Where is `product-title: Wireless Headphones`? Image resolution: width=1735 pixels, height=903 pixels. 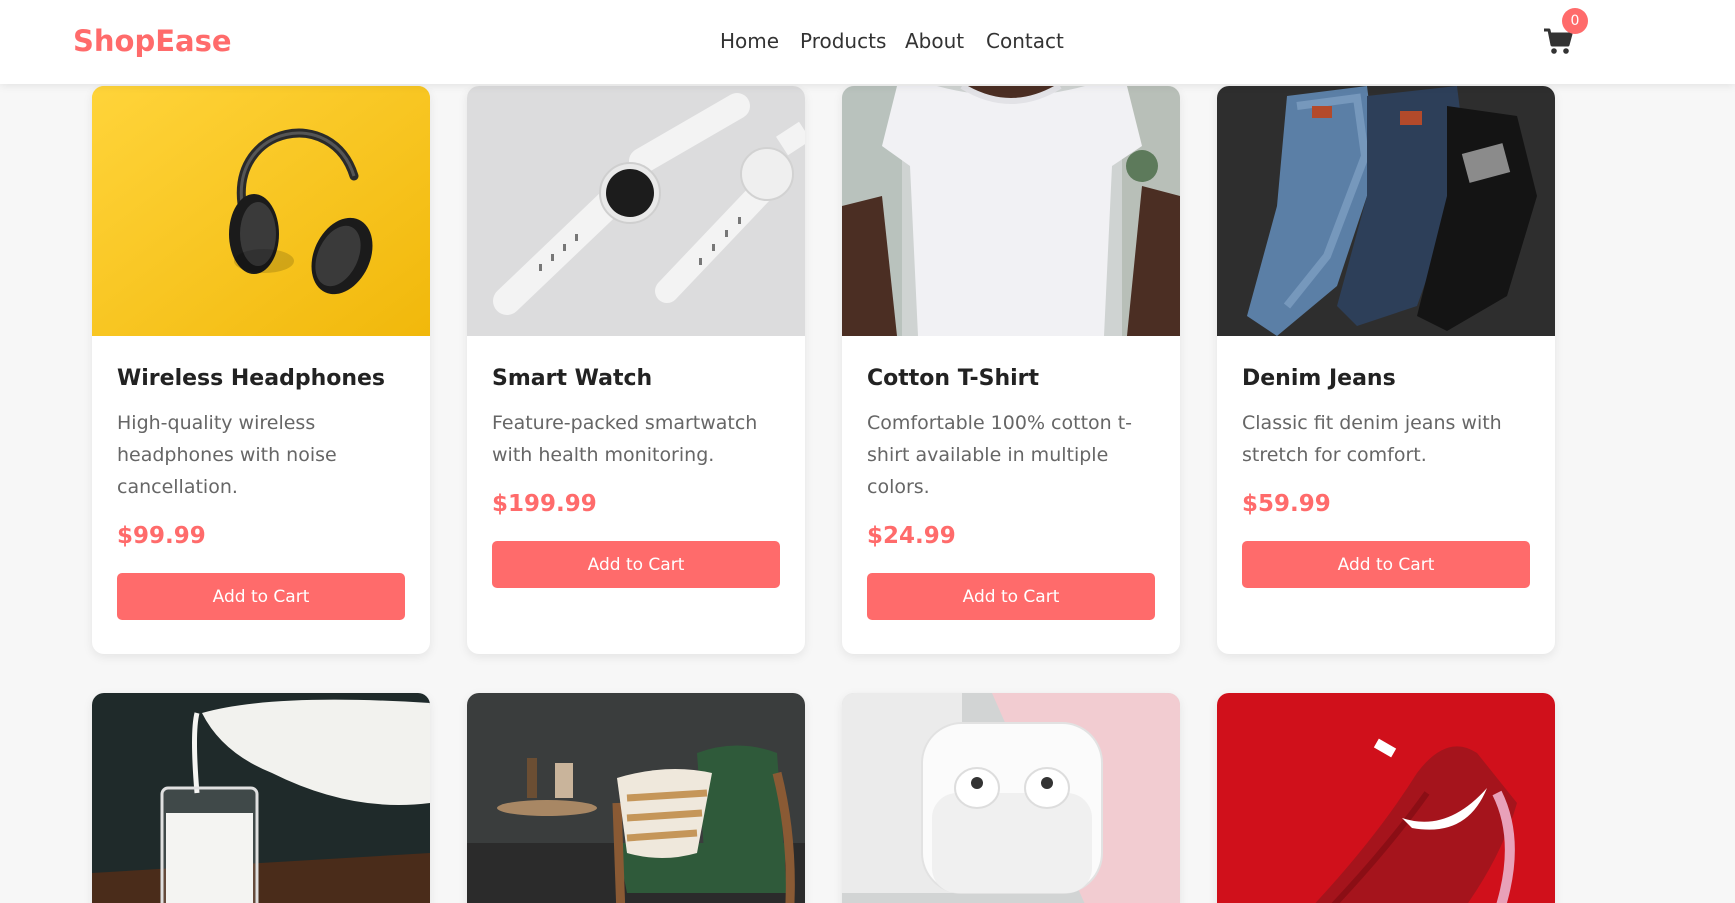 product-title: Wireless Headphones is located at coordinates (251, 378).